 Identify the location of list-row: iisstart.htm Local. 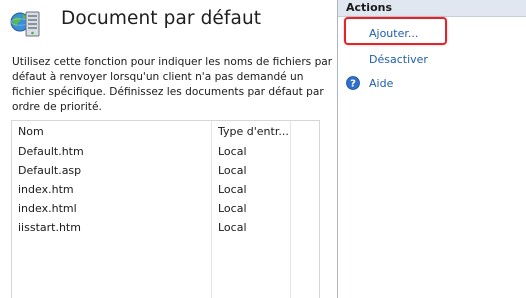
(165, 228).